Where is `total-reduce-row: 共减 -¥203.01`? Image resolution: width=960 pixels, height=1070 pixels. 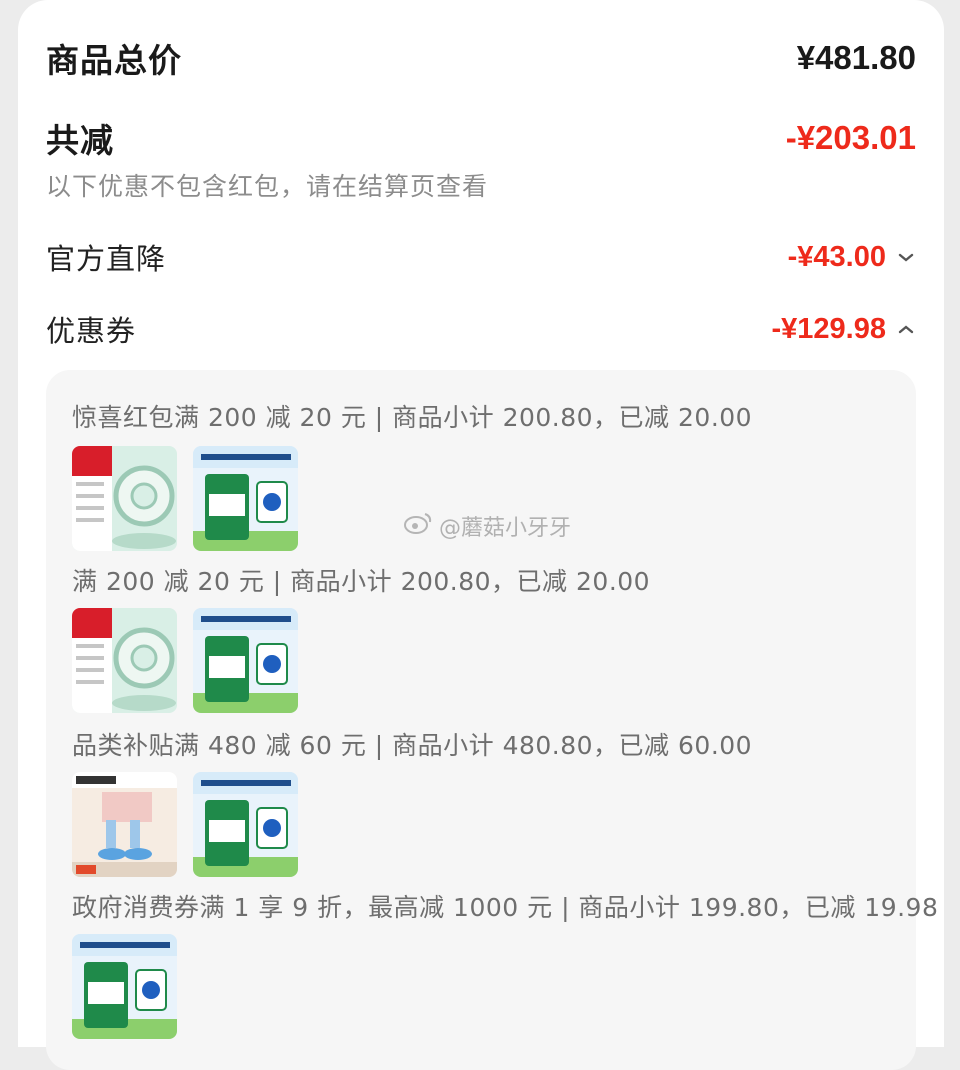 total-reduce-row: 共减 -¥203.01 is located at coordinates (481, 138).